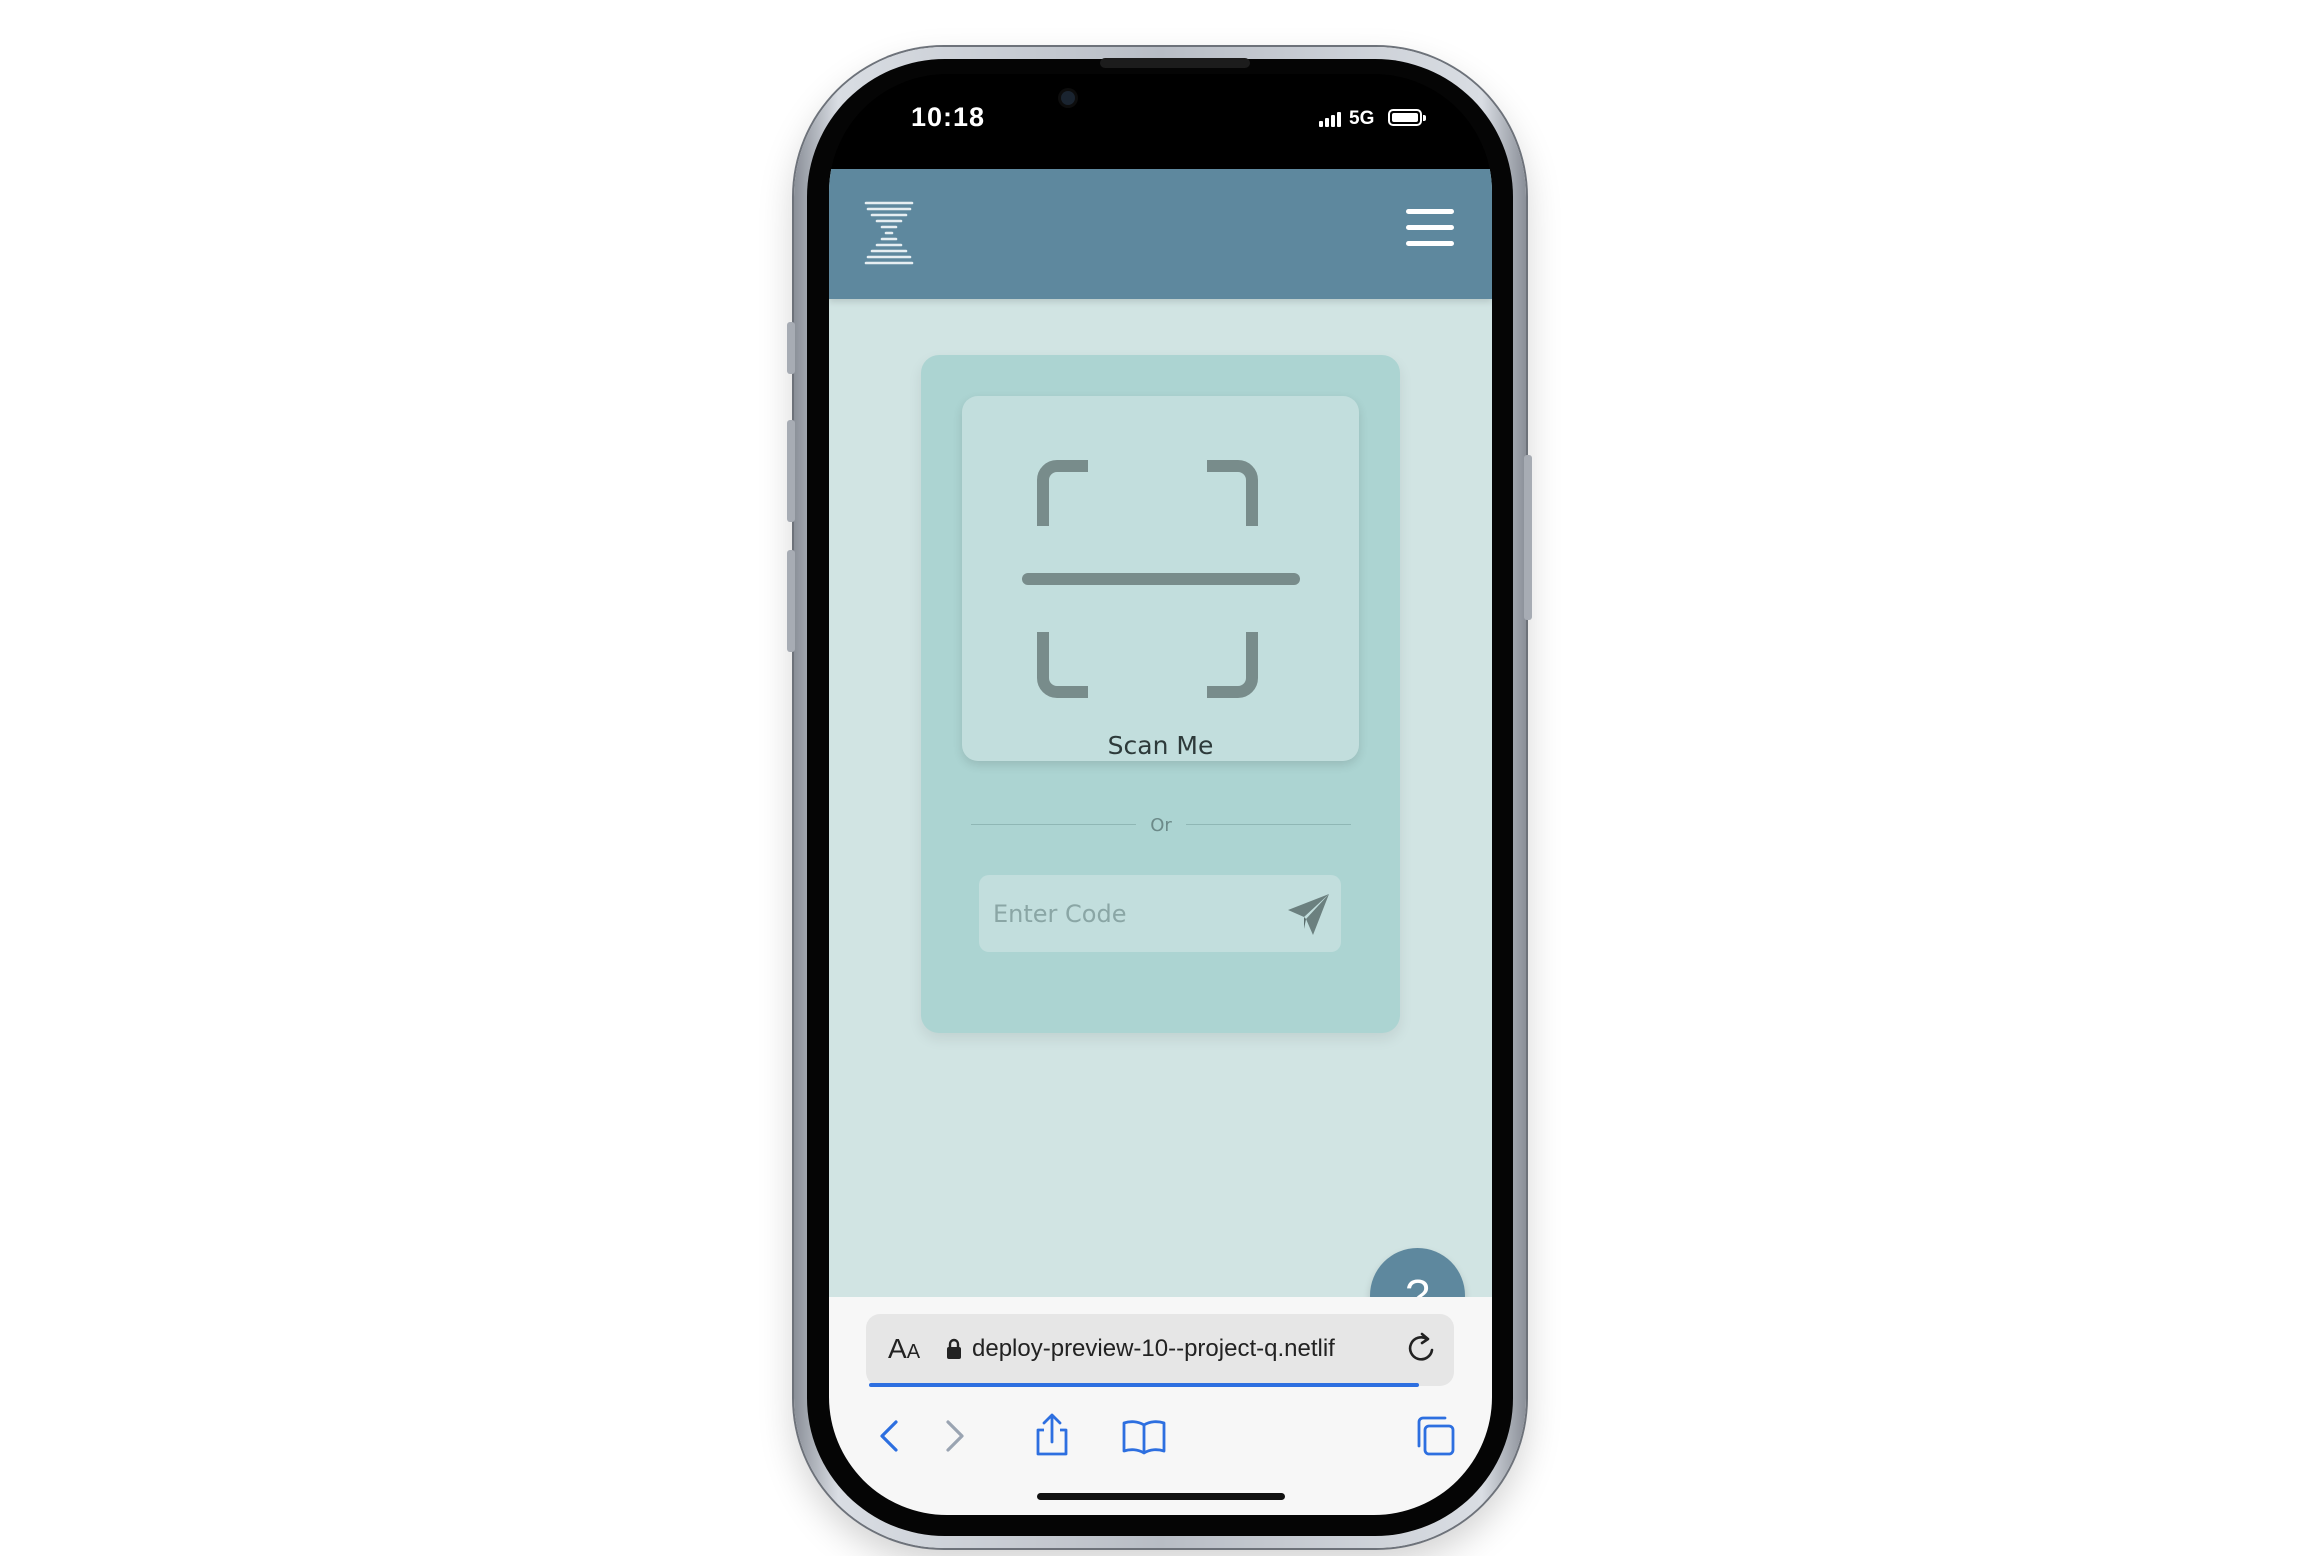 This screenshot has height=1556, width=2298. What do you see at coordinates (1160, 745) in the screenshot?
I see `scan-me-label: Scan Me` at bounding box center [1160, 745].